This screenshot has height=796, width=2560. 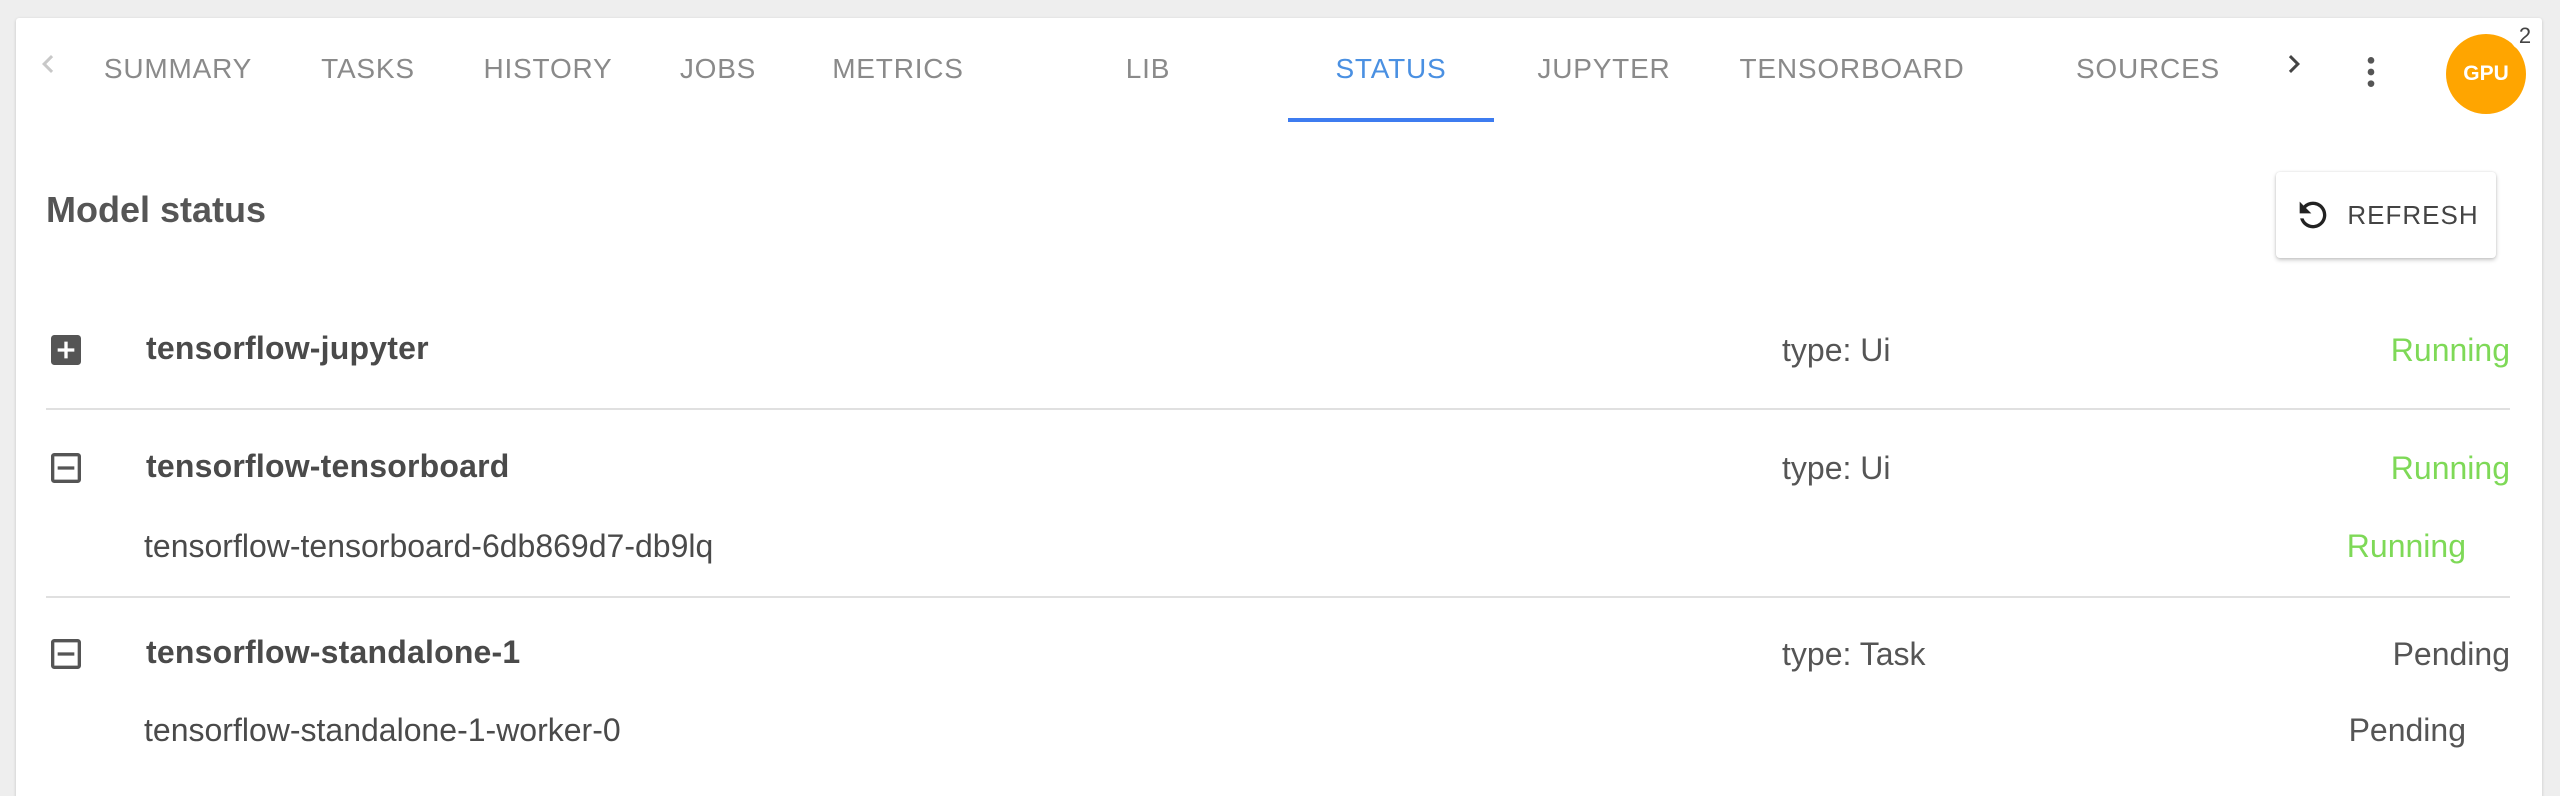 I want to click on tab-lib: LIB, so click(x=1148, y=69).